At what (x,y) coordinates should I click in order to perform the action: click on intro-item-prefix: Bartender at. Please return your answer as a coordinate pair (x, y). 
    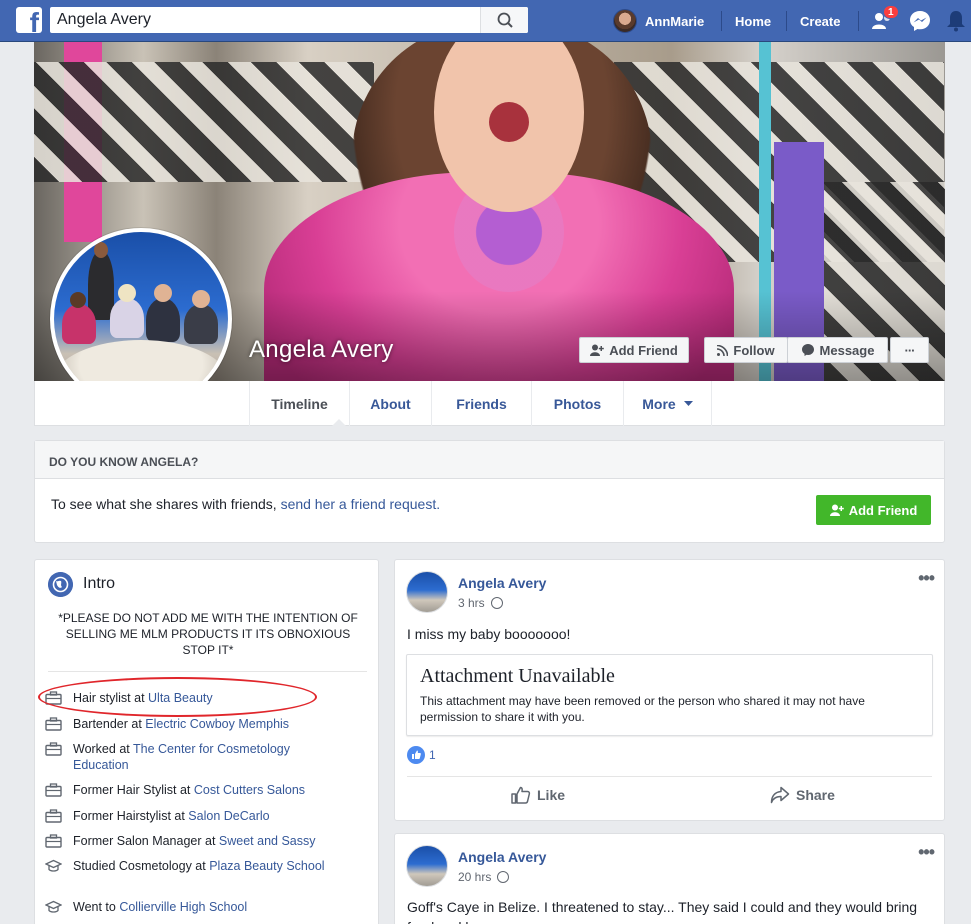
    Looking at the image, I should click on (109, 724).